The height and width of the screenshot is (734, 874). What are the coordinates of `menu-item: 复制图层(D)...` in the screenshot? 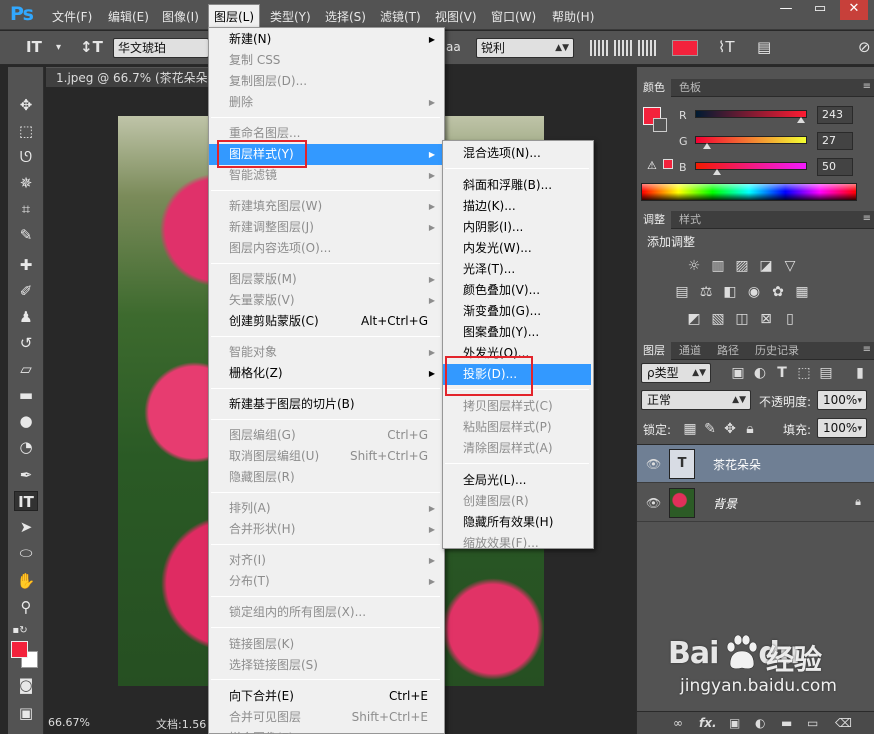 It's located at (325, 81).